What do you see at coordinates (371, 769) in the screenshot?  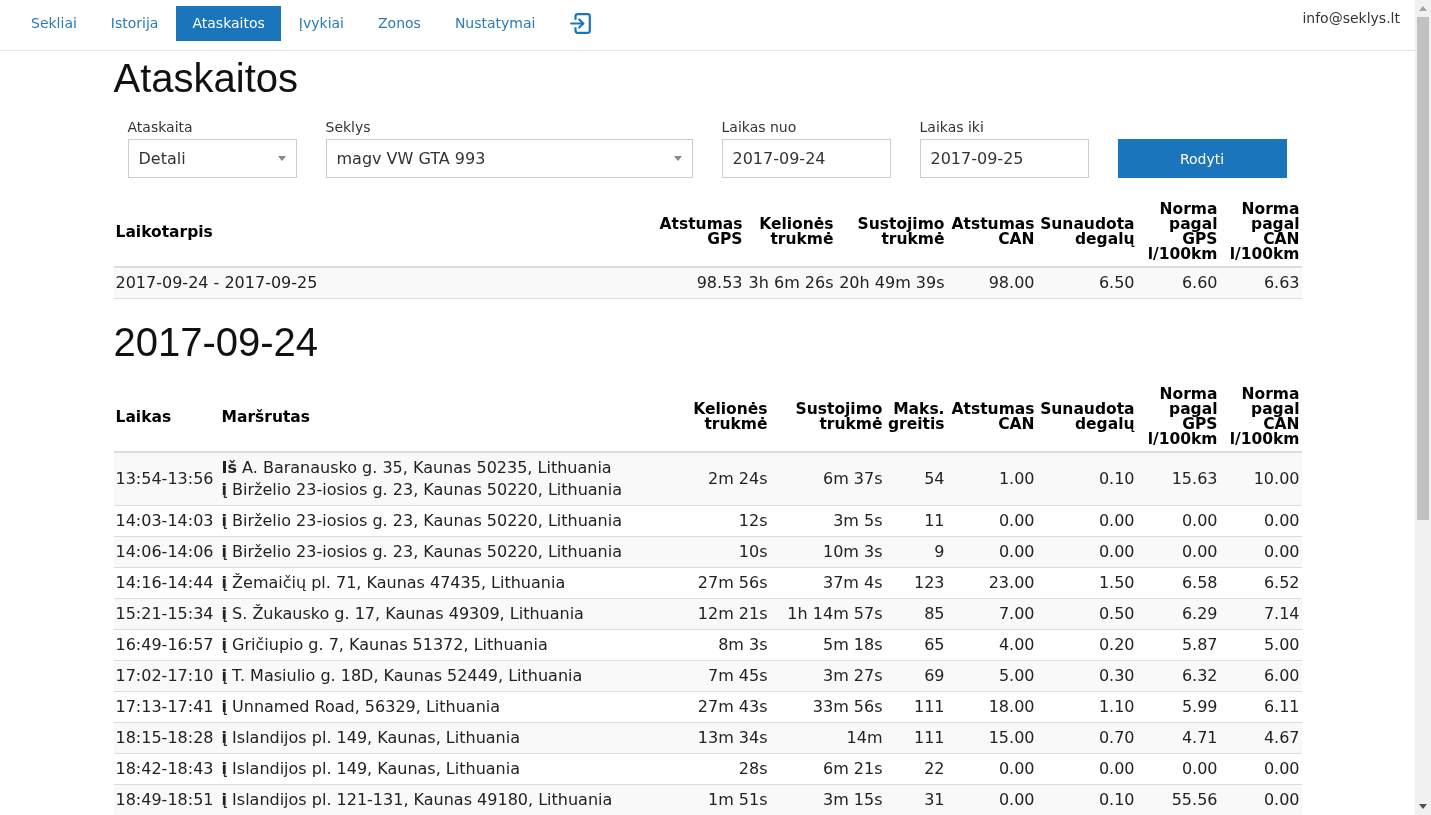 I see `route-text: į Islandijos pl. 149, Kaunas, Lithuania` at bounding box center [371, 769].